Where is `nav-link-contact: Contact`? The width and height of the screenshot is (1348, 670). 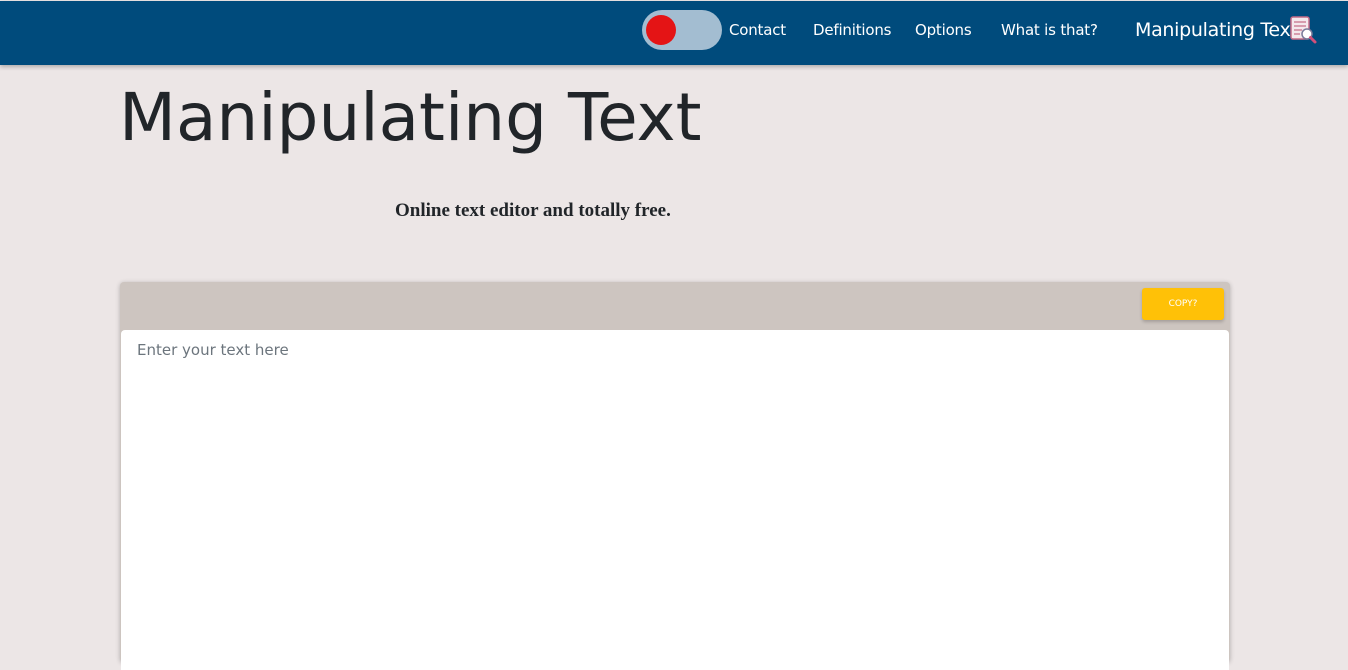
nav-link-contact: Contact is located at coordinates (757, 30).